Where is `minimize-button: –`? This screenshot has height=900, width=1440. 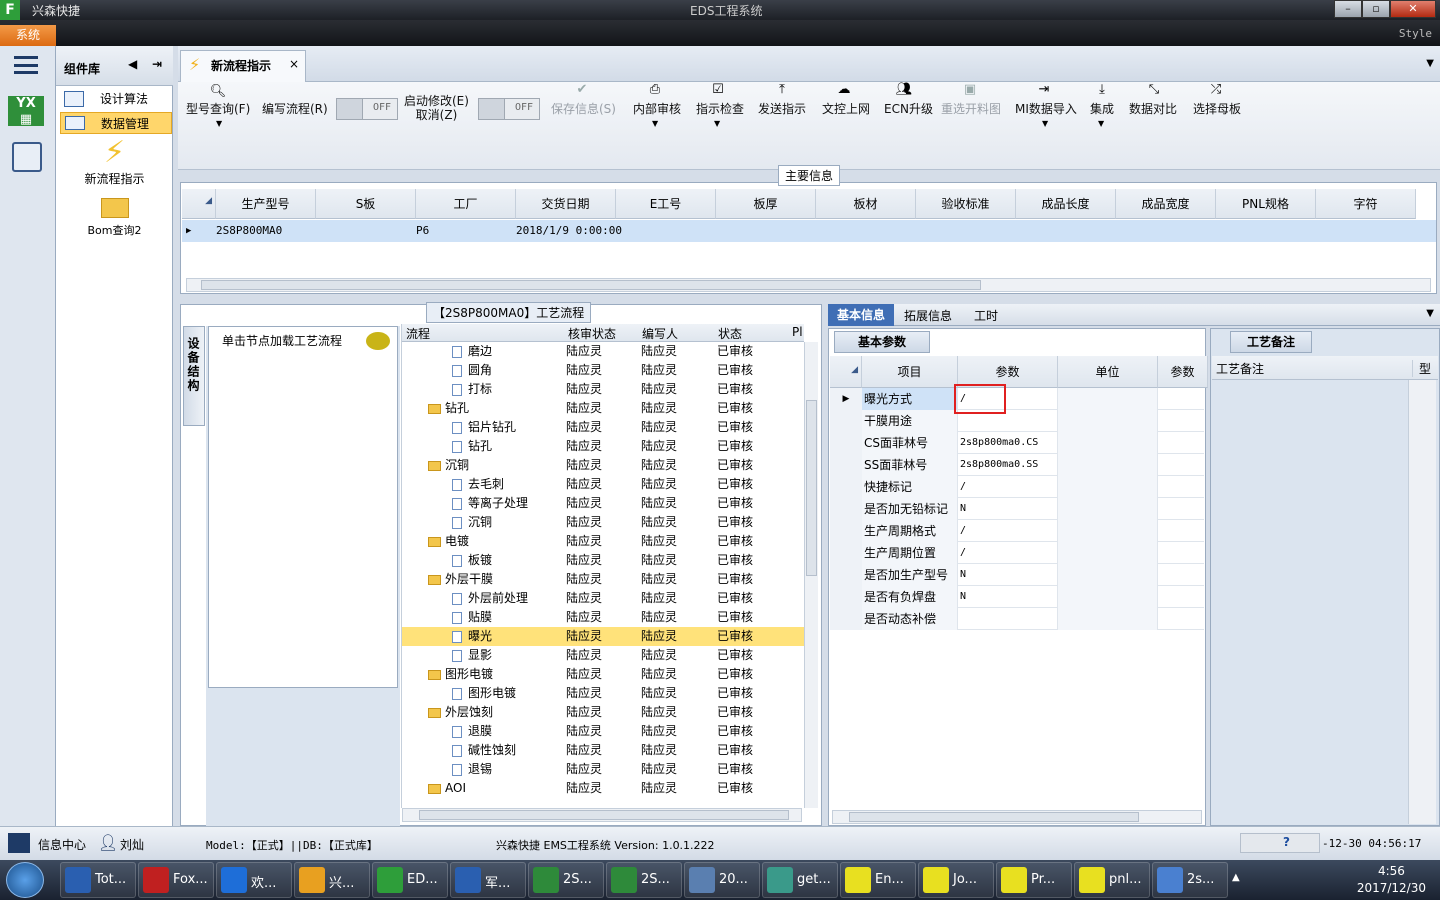
minimize-button: – is located at coordinates (1348, 9).